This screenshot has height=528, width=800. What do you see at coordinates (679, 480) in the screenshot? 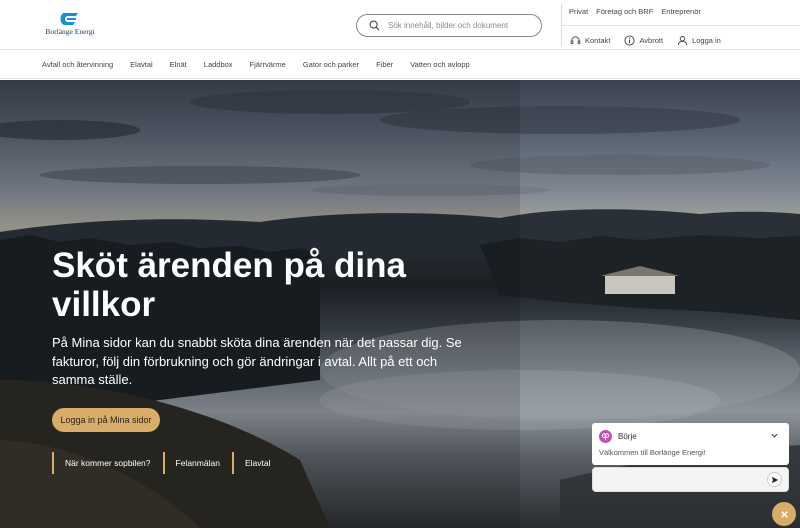
I see `chat-input` at bounding box center [679, 480].